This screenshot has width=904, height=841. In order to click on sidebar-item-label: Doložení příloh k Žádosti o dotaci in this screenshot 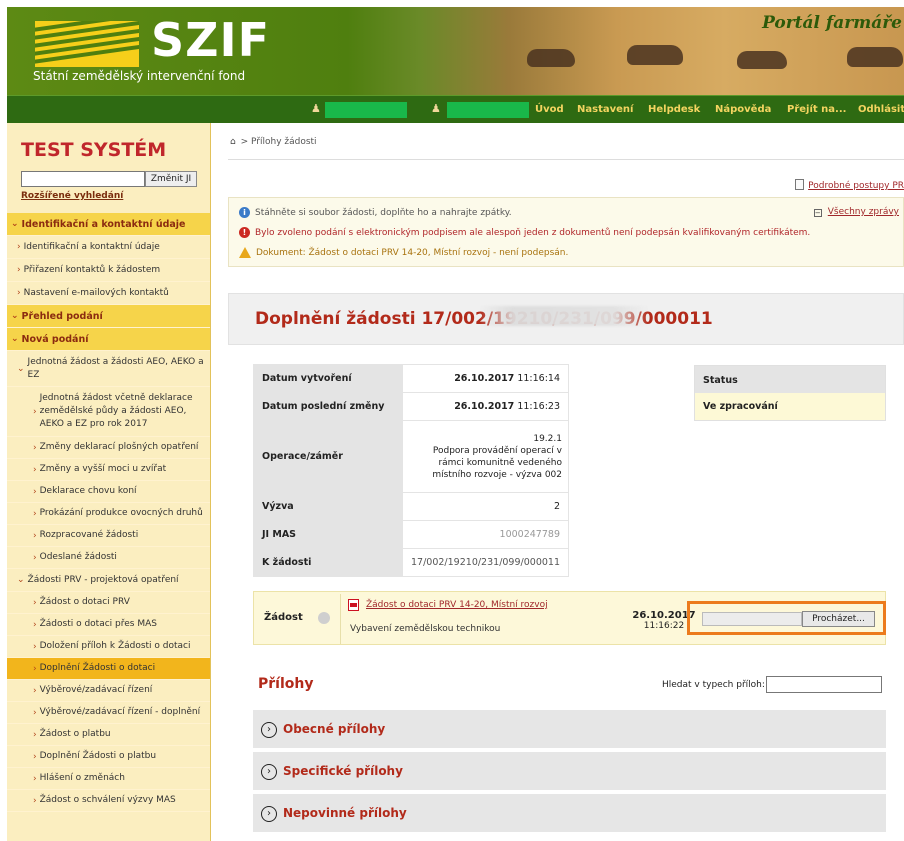, I will do `click(115, 646)`.